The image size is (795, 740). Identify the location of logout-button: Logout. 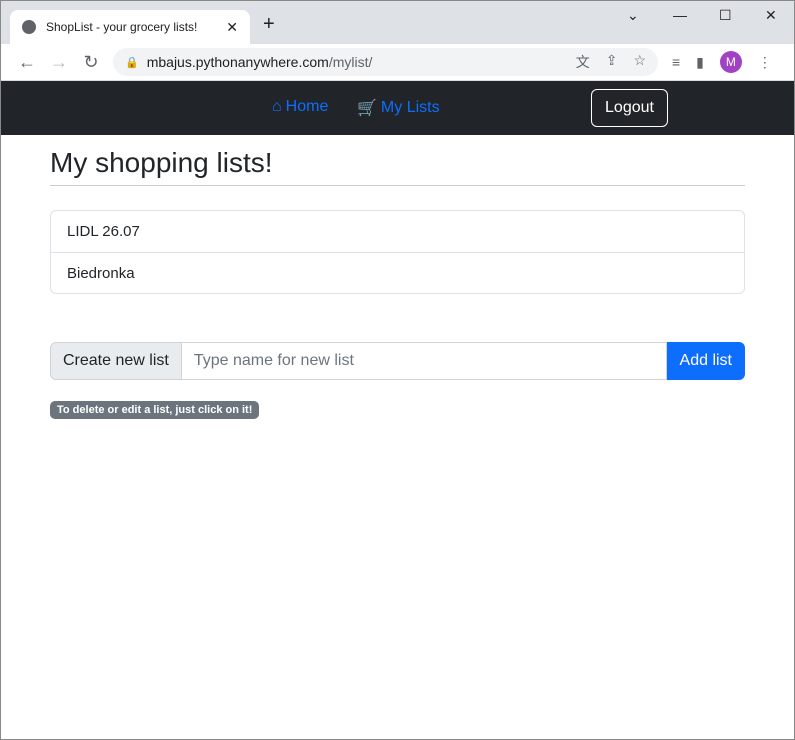
(629, 108).